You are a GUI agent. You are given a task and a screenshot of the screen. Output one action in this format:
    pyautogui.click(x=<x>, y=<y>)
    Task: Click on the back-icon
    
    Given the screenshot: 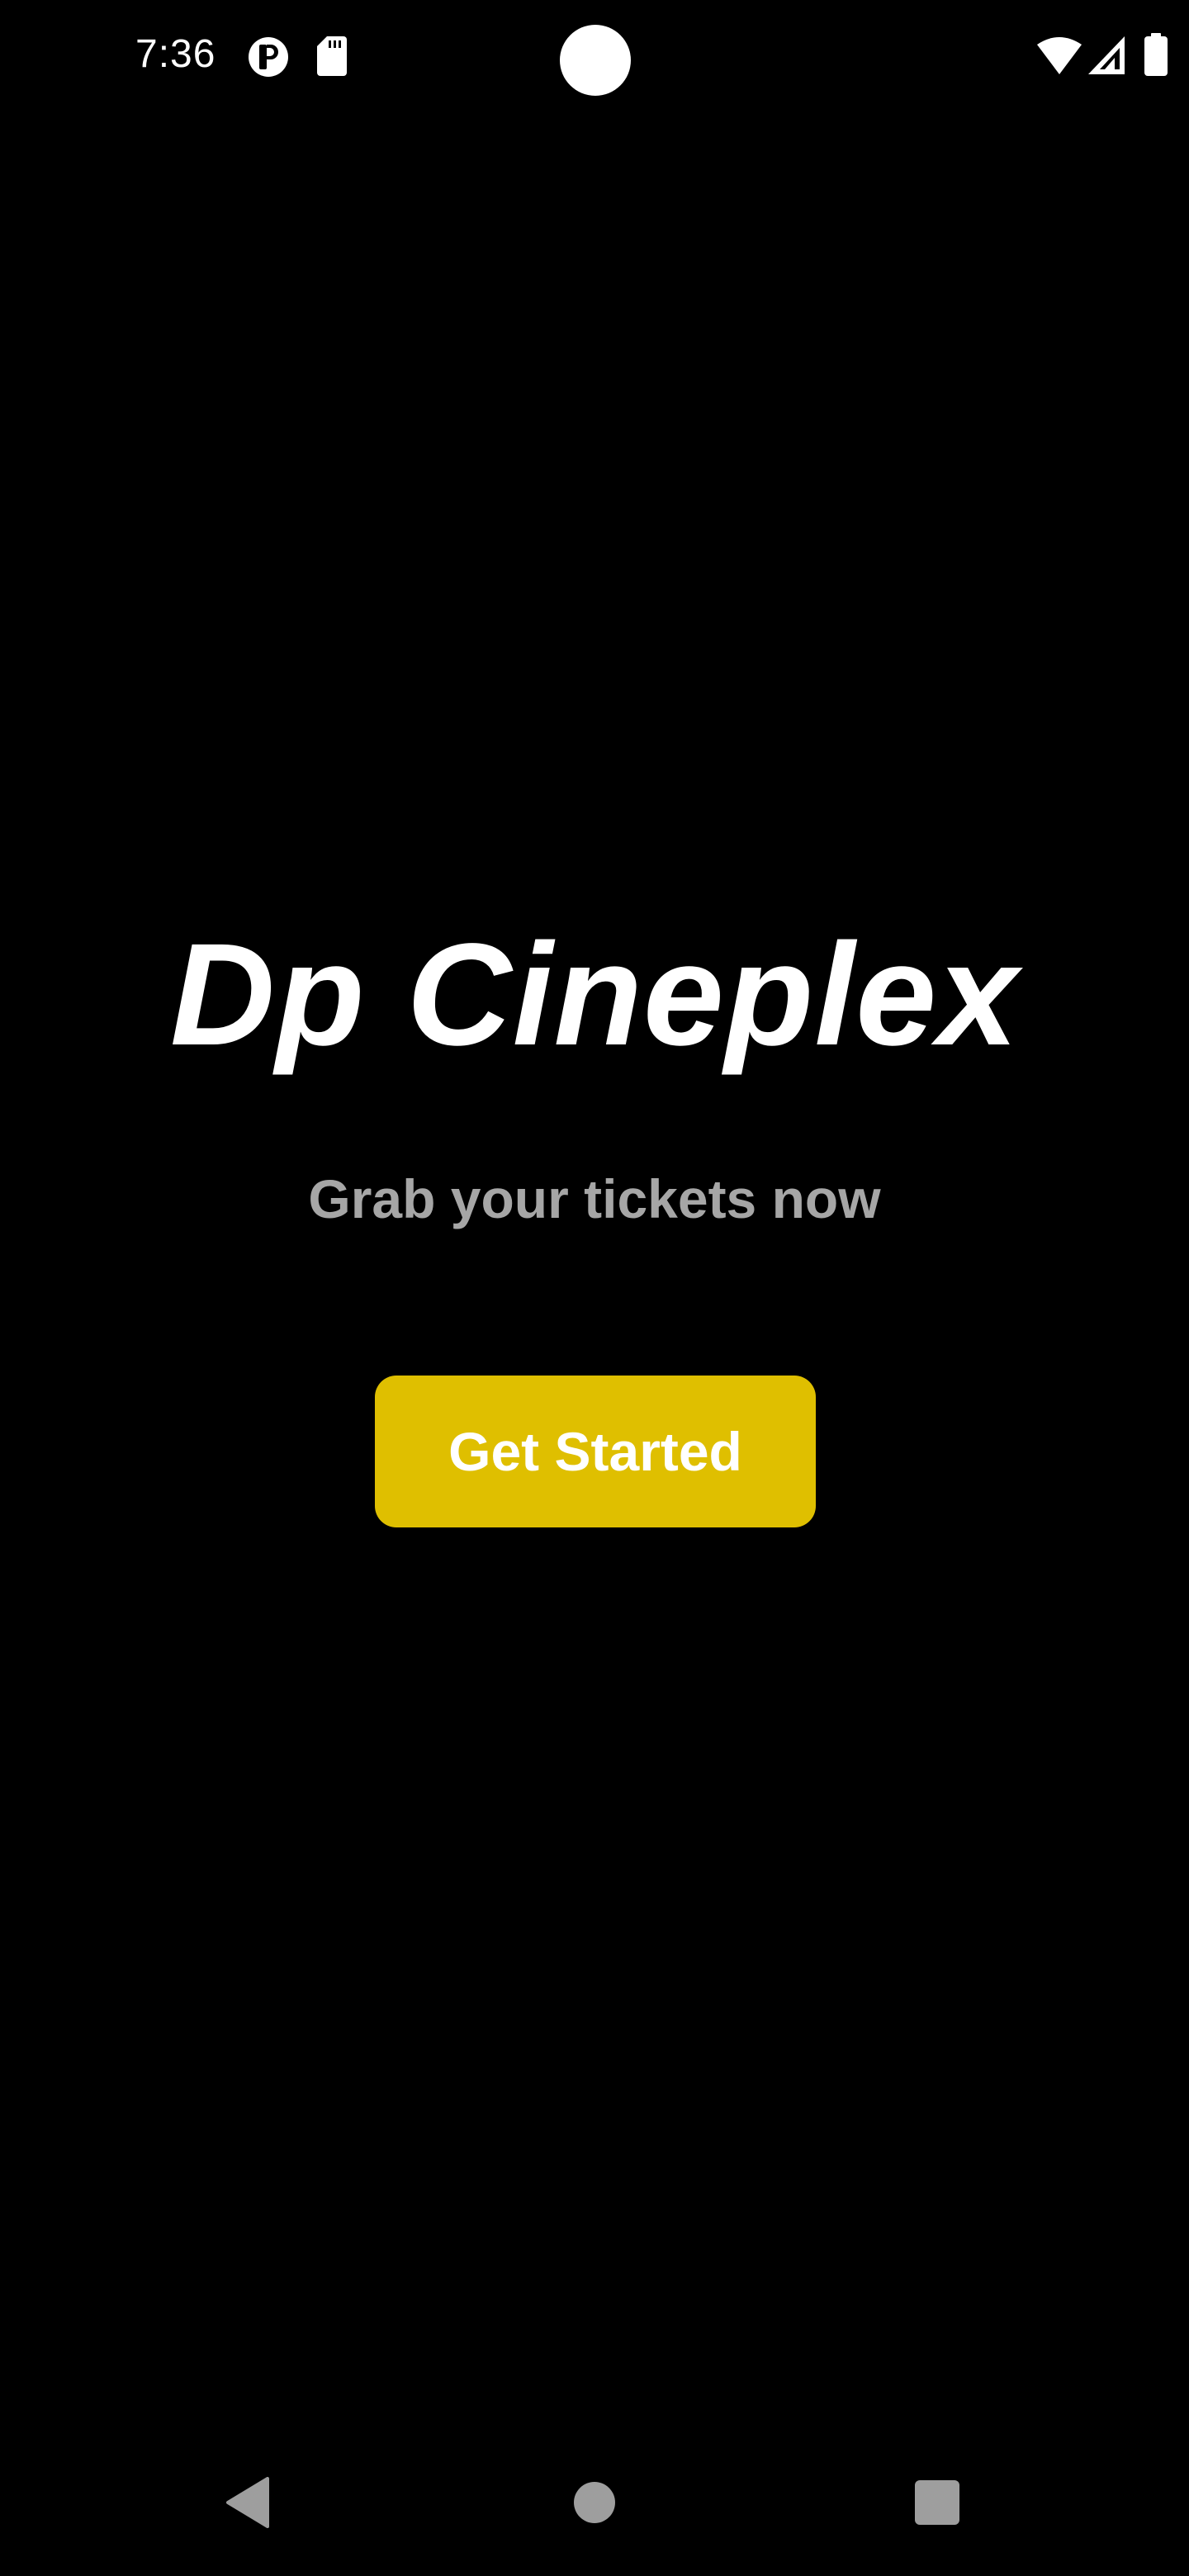 What is the action you would take?
    pyautogui.click(x=248, y=2502)
    